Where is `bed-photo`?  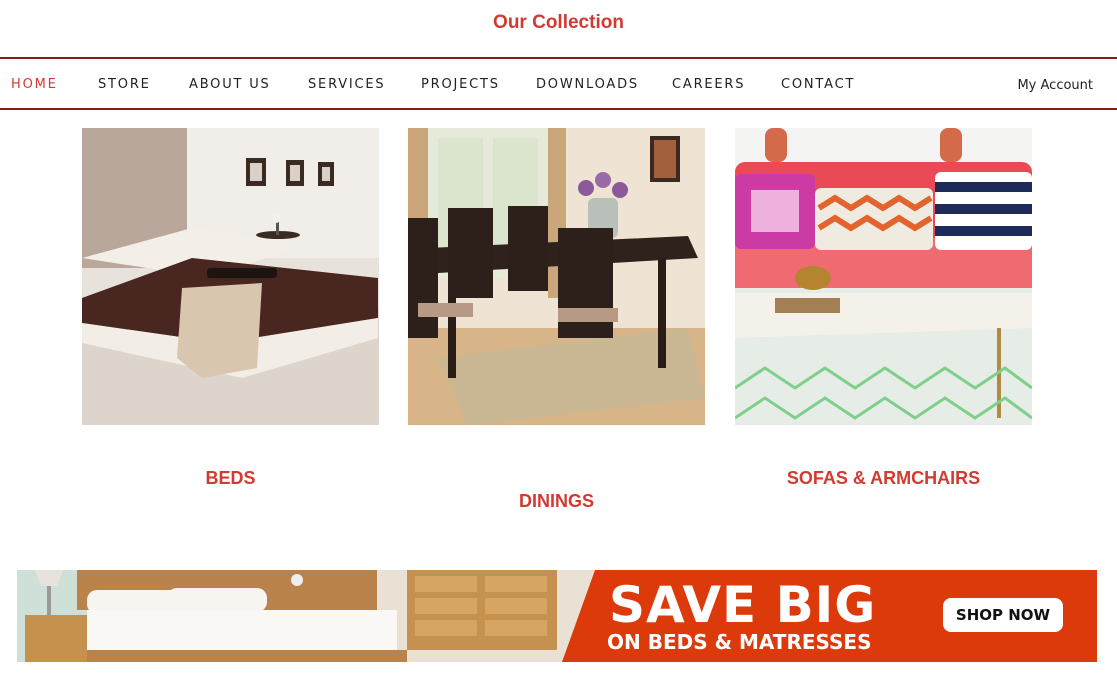
bed-photo is located at coordinates (230, 276).